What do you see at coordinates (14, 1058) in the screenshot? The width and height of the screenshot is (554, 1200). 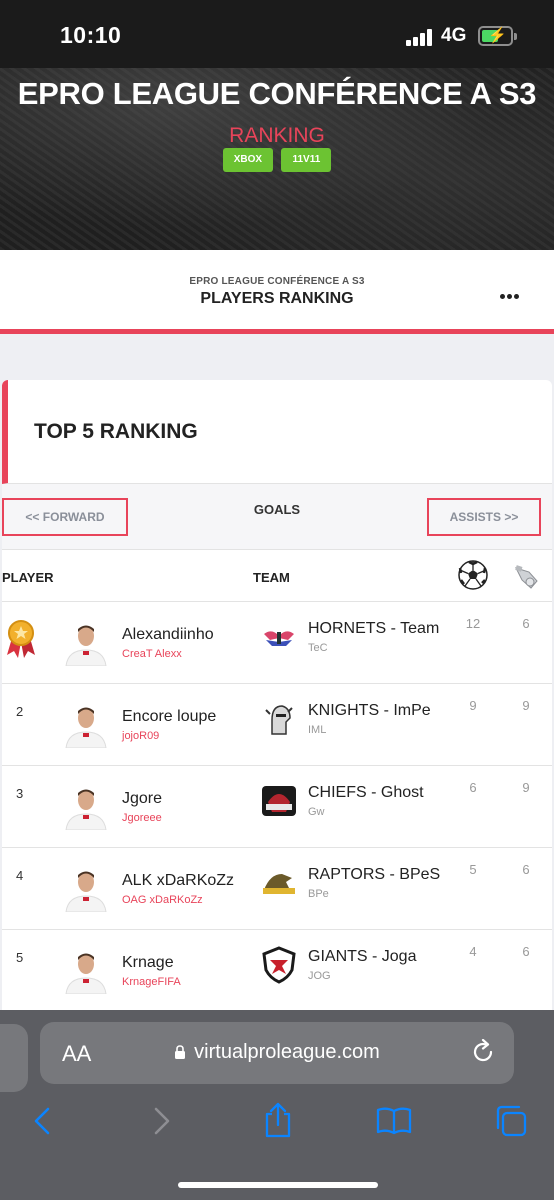 I see `previous-tab-peek` at bounding box center [14, 1058].